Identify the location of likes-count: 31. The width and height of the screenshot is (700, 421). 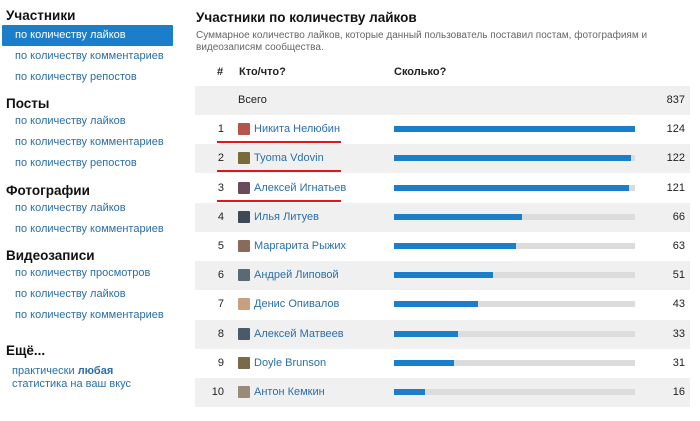
(678, 362).